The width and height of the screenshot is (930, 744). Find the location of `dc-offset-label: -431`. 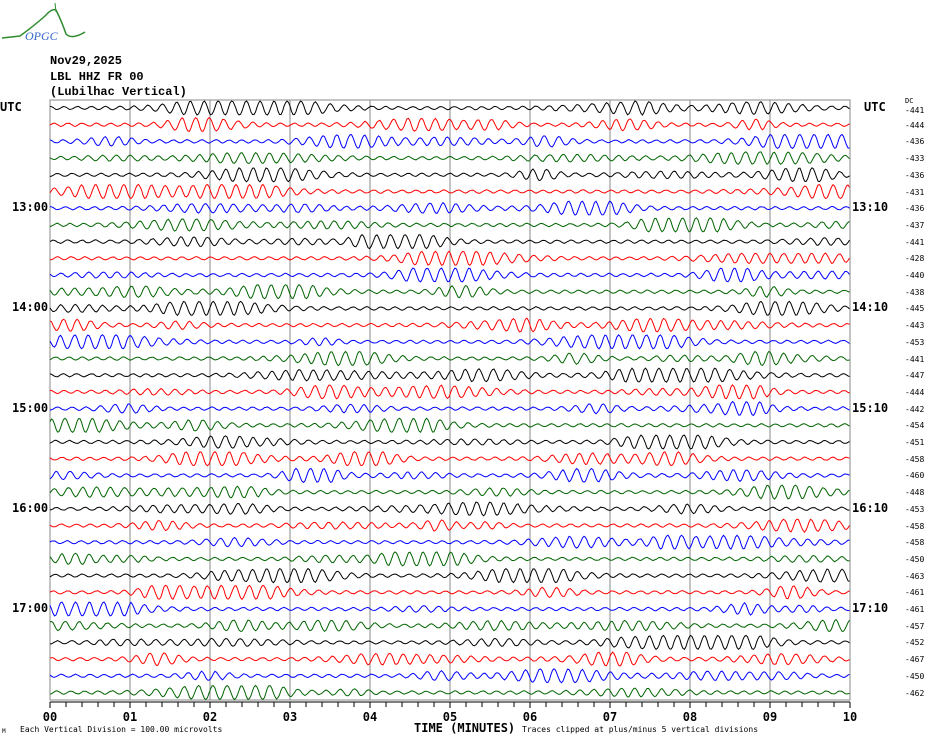

dc-offset-label: -431 is located at coordinates (915, 192).